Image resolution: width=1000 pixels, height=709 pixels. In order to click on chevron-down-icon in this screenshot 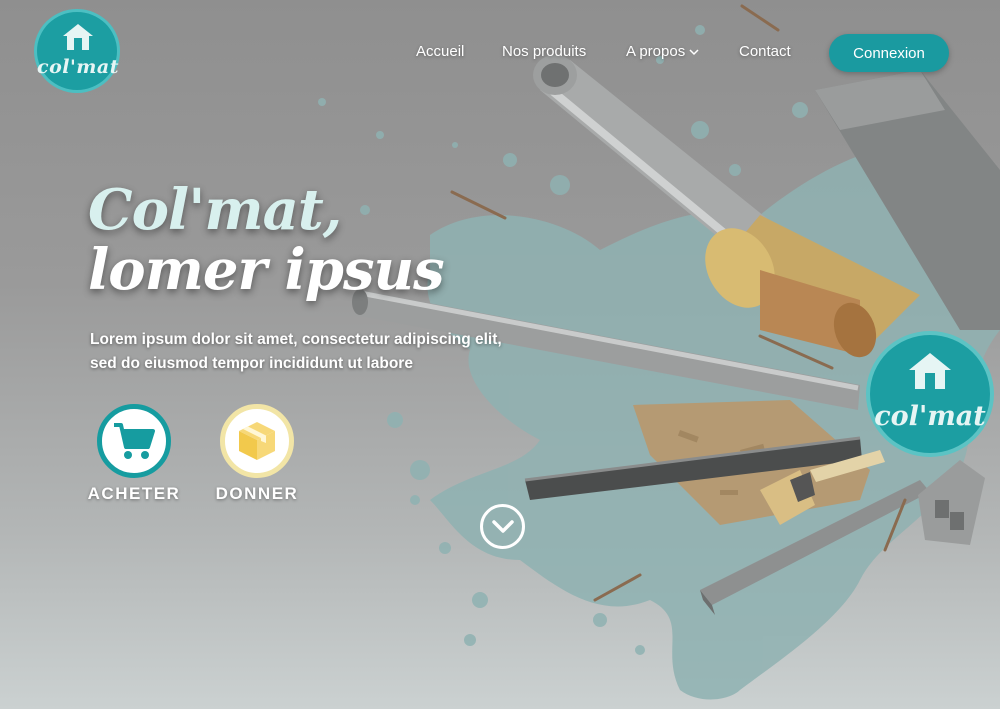, I will do `click(694, 51)`.